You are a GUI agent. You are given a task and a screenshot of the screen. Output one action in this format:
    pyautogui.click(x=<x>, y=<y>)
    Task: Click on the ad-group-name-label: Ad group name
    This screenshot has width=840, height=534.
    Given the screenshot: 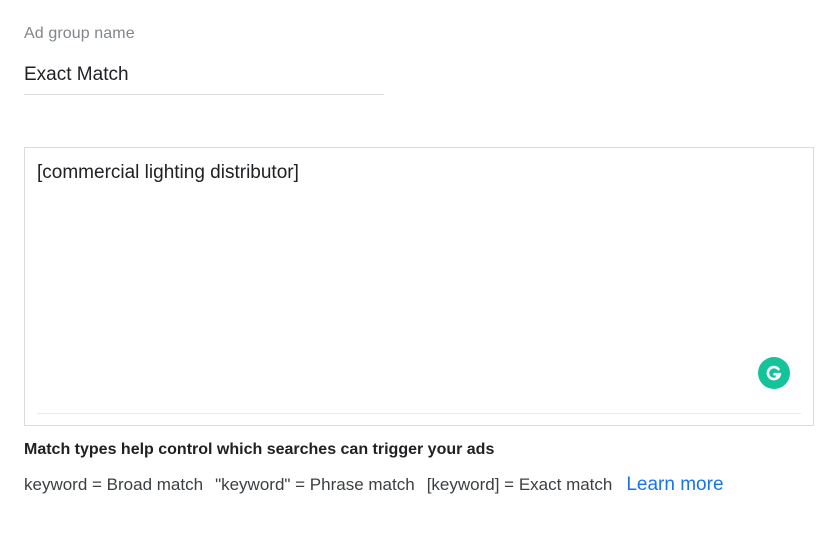 What is the action you would take?
    pyautogui.click(x=79, y=33)
    